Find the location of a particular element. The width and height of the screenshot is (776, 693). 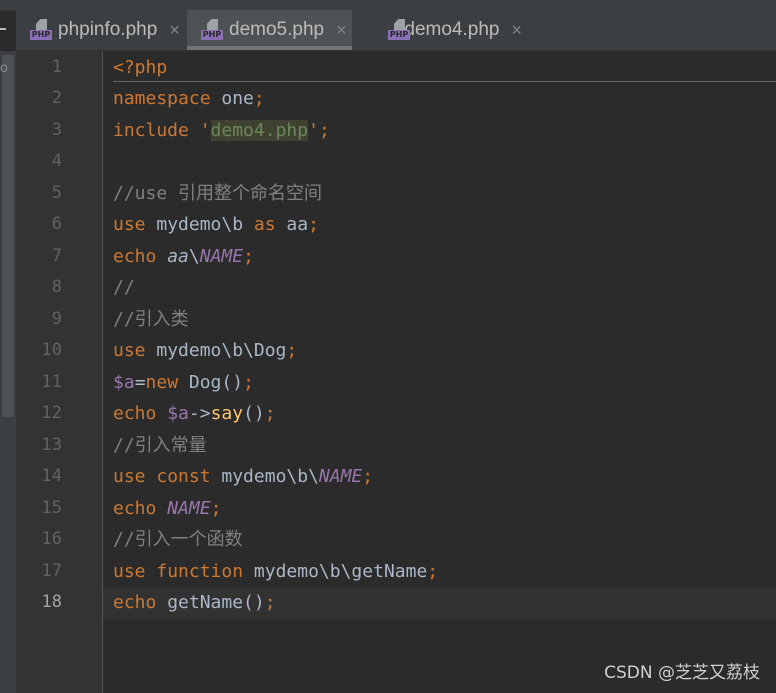

line-number: 6 is located at coordinates (56, 224).